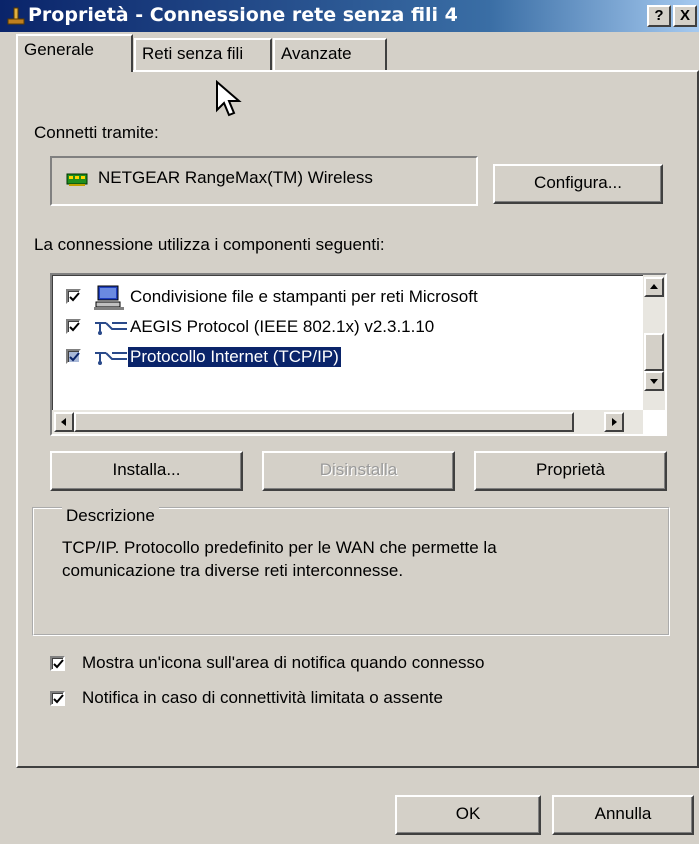  I want to click on vertical-scrollbar, so click(654, 342).